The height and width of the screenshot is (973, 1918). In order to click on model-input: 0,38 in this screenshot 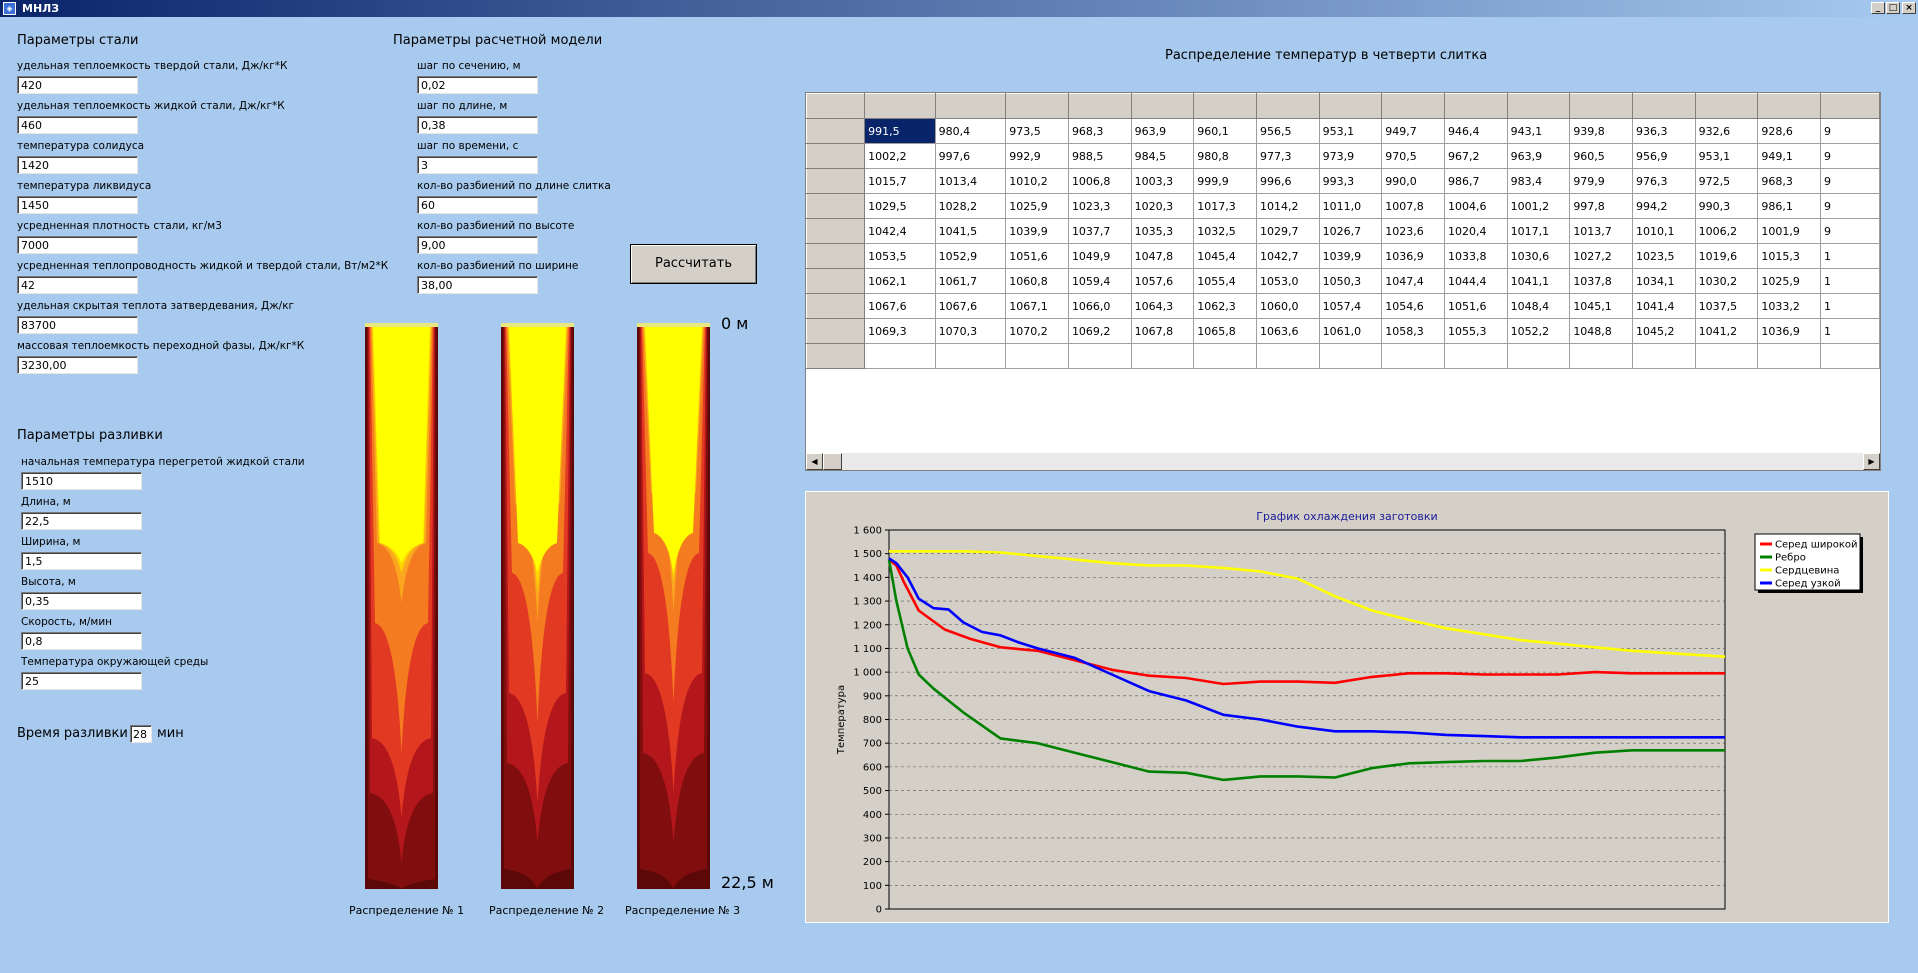, I will do `click(477, 125)`.